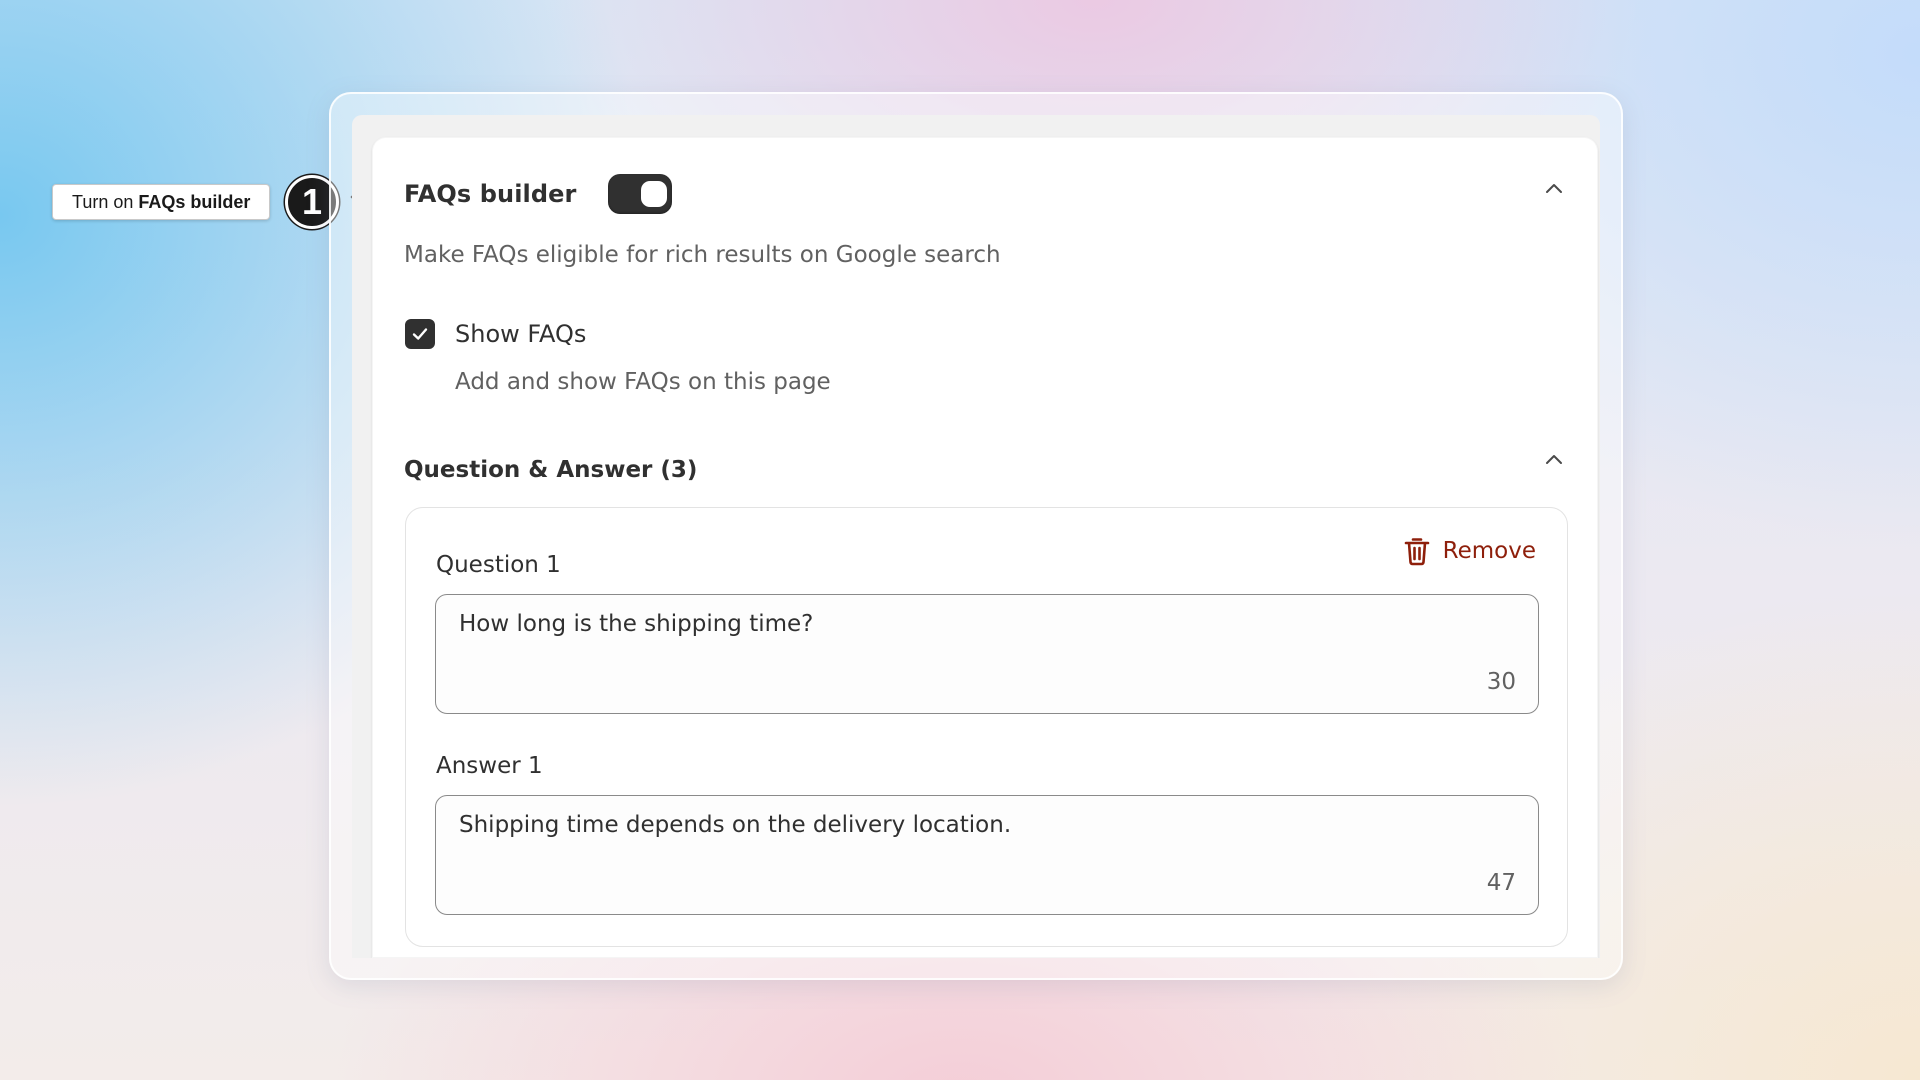 The image size is (1920, 1080). What do you see at coordinates (643, 382) in the screenshot?
I see `show-faqs-help-text: Add and show FAQs on this page` at bounding box center [643, 382].